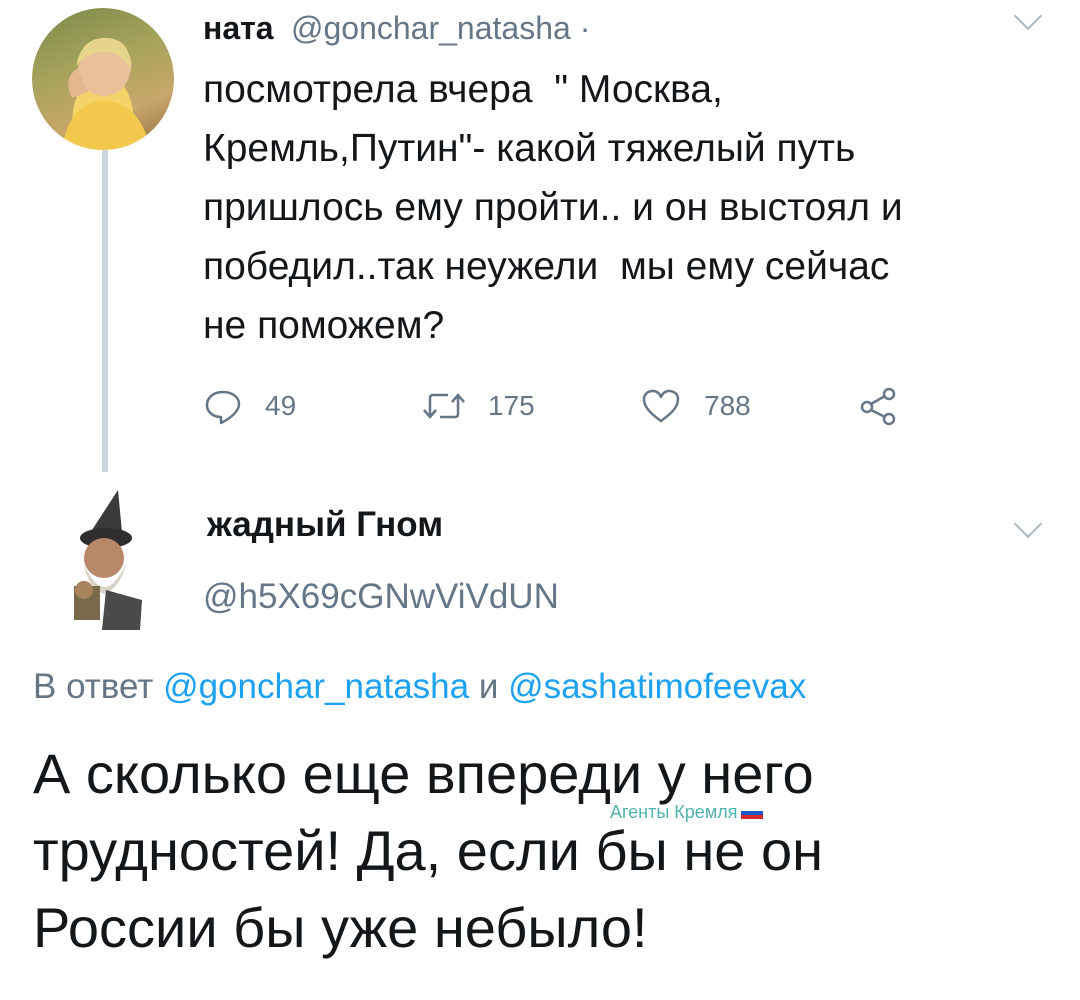 The width and height of the screenshot is (1080, 1000). I want to click on retweet-button: 175, so click(478, 406).